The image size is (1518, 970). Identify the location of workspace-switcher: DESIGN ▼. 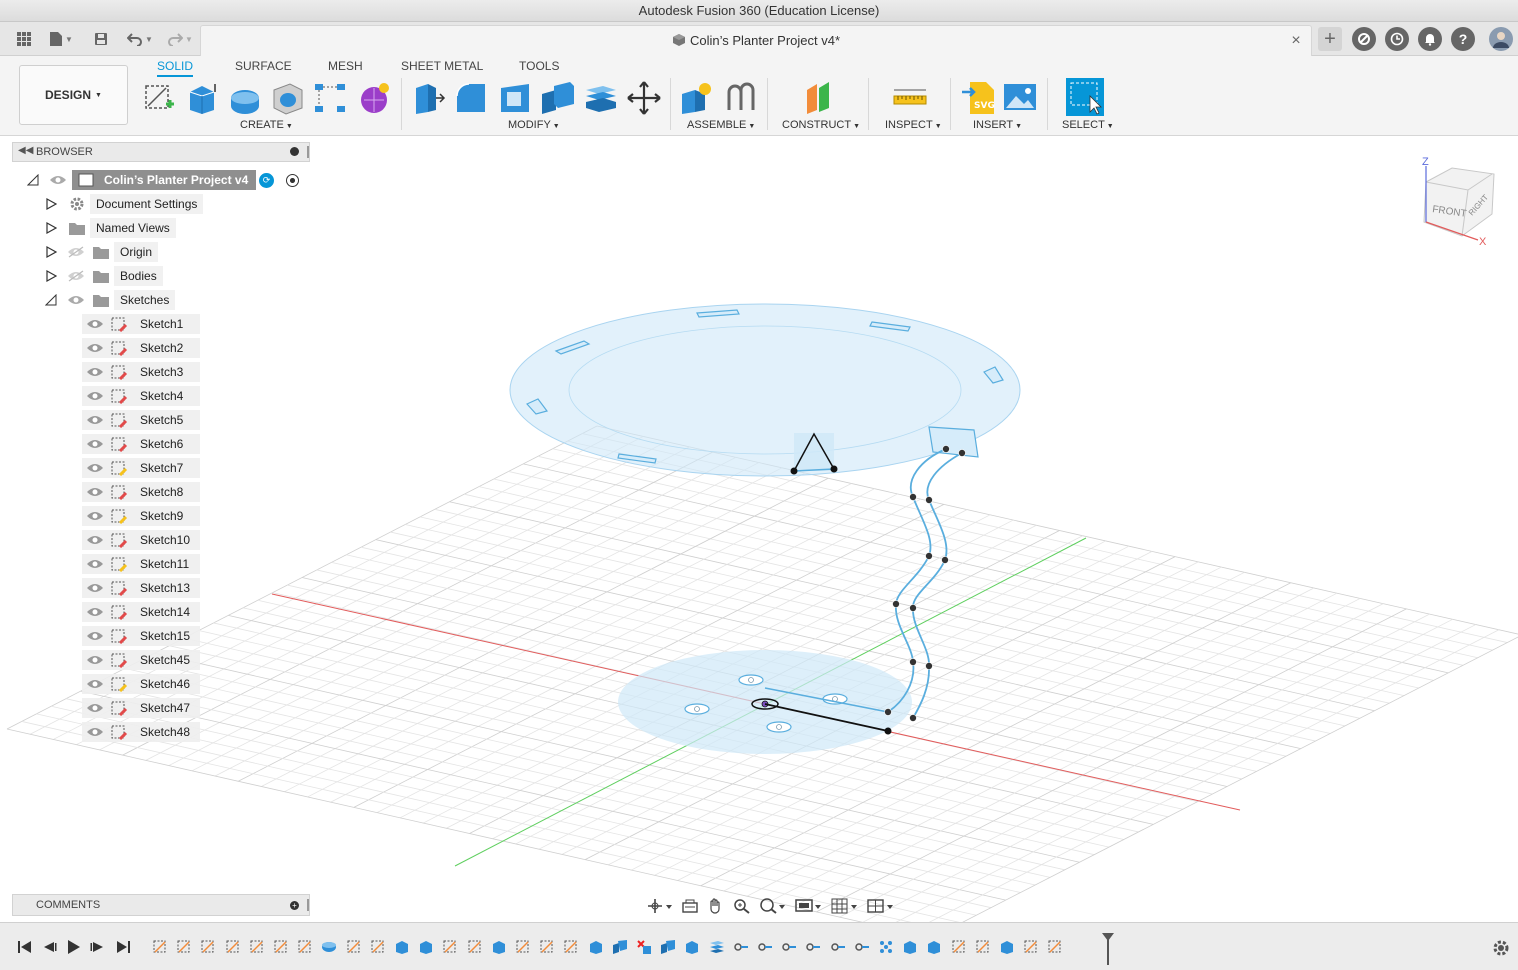
(73, 95).